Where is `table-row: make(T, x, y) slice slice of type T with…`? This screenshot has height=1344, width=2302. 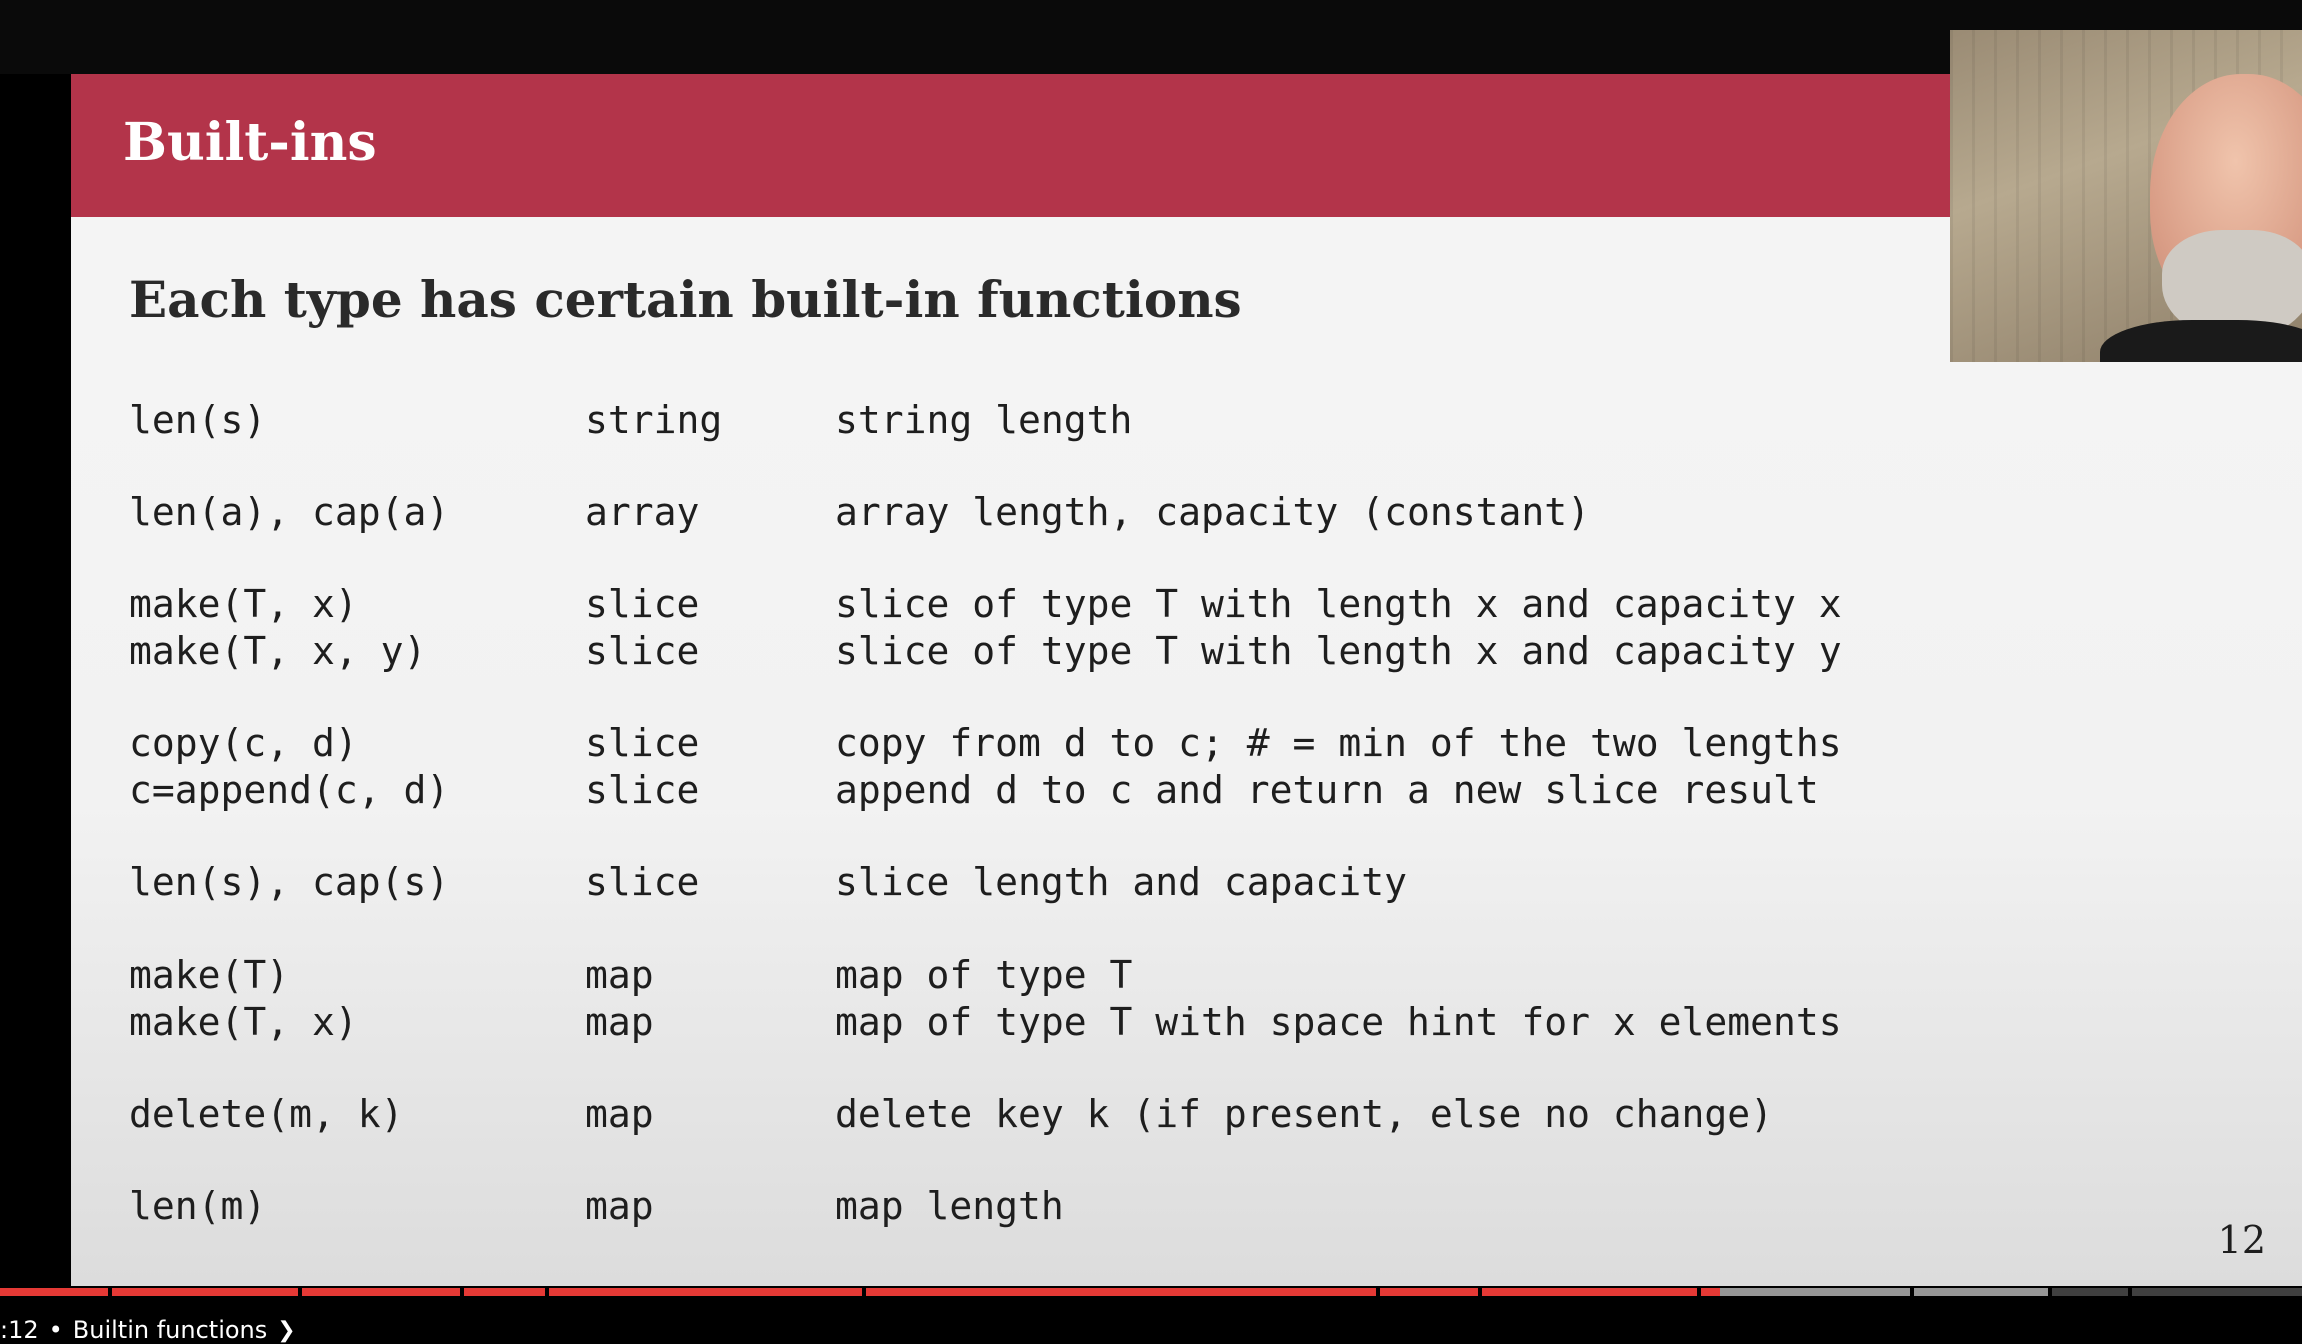 table-row: make(T, x, y) slice slice of type T with… is located at coordinates (1079, 652).